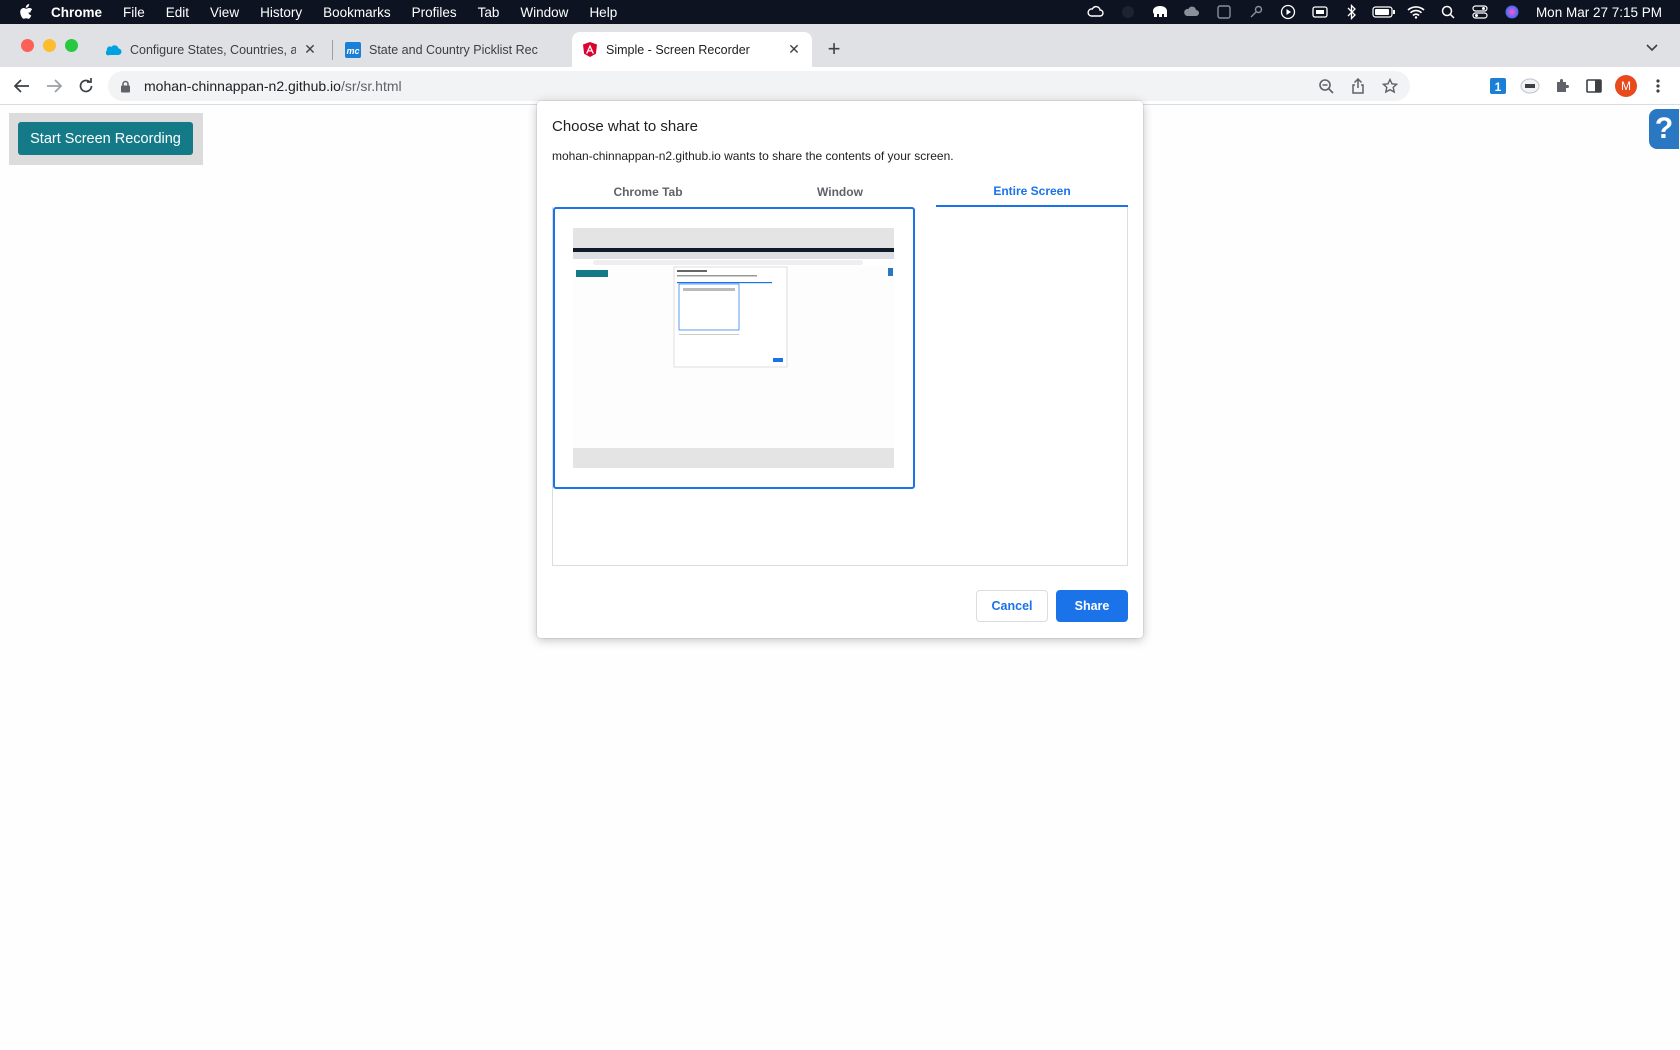  What do you see at coordinates (224, 12) in the screenshot?
I see `menu-view: View` at bounding box center [224, 12].